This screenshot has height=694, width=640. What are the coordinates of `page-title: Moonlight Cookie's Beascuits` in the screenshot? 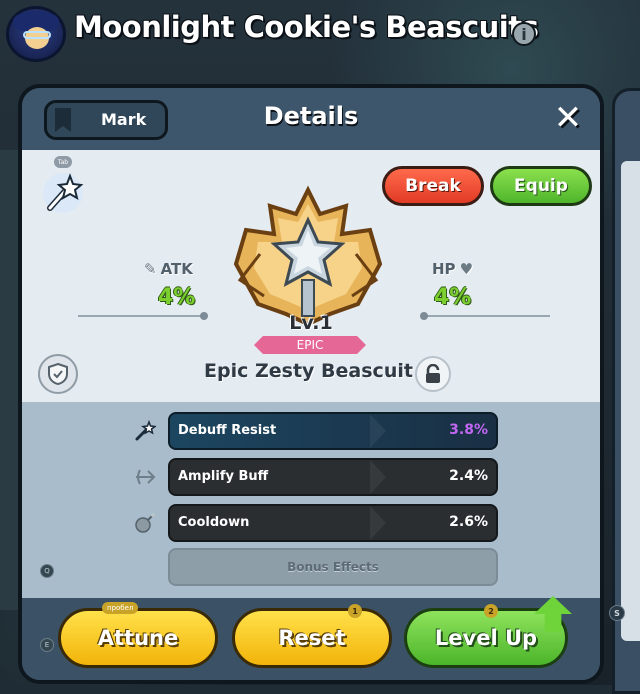 It's located at (306, 27).